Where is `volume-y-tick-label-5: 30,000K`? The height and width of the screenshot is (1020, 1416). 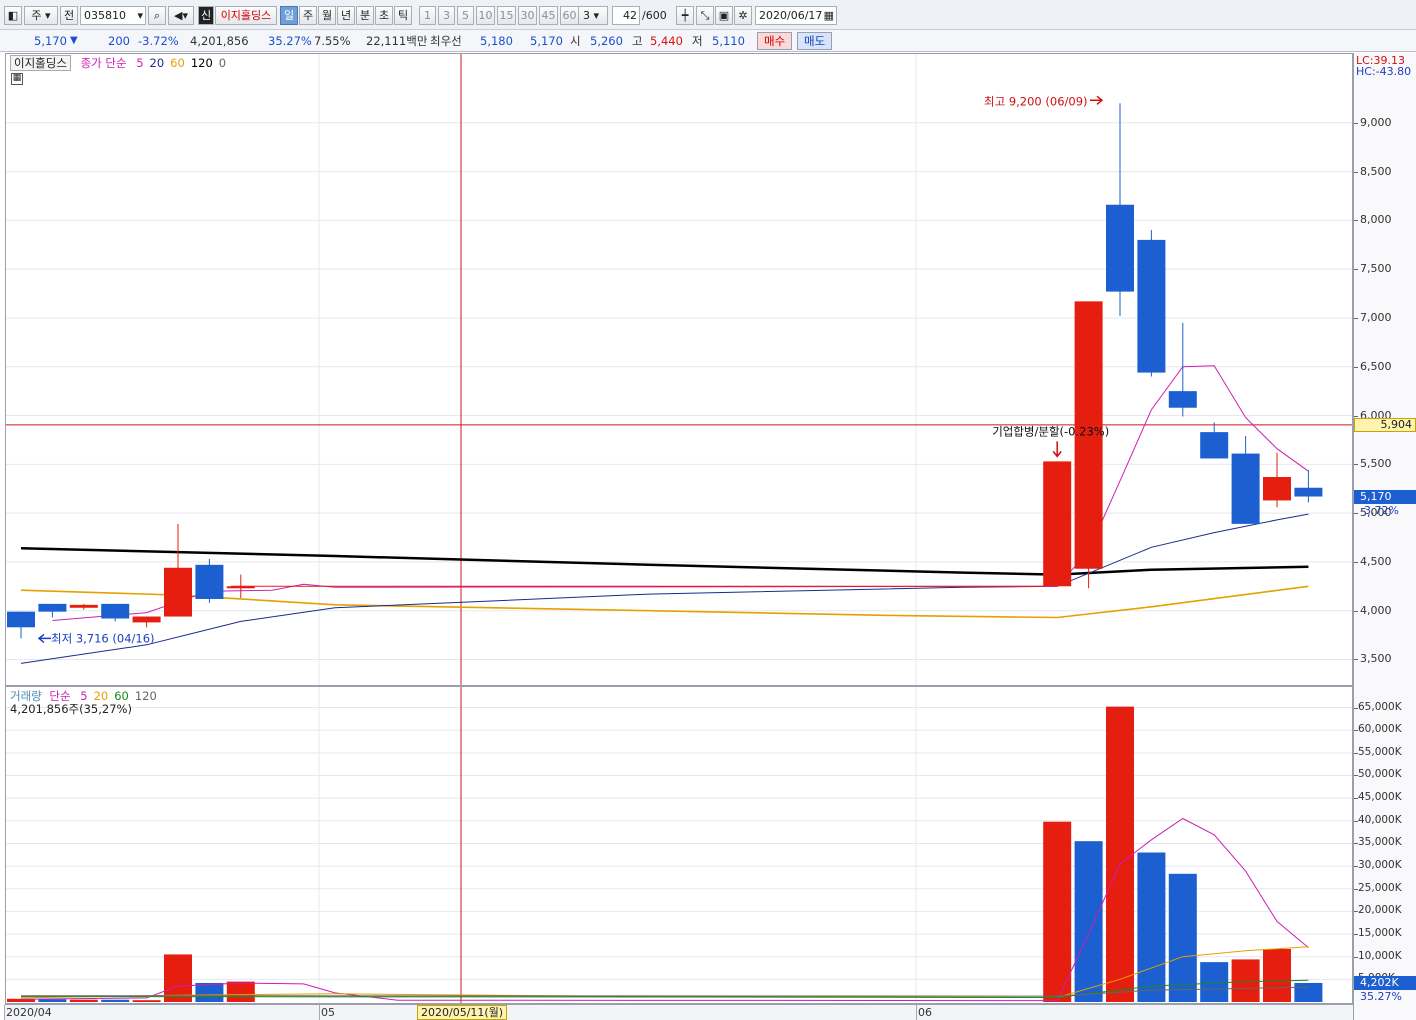
volume-y-tick-label-5: 30,000K is located at coordinates (1380, 865).